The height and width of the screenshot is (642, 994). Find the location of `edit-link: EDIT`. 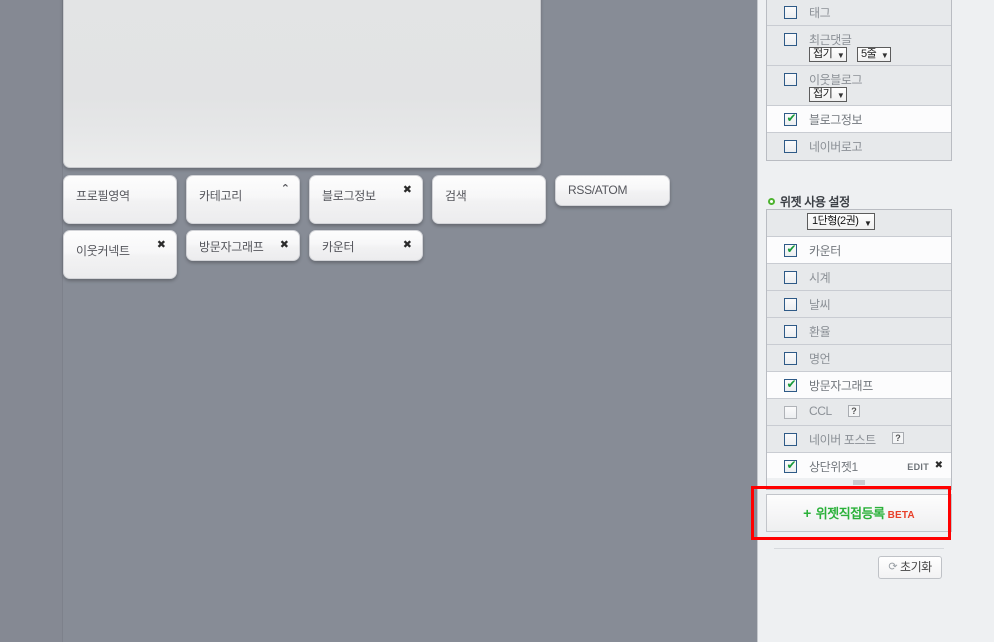

edit-link: EDIT is located at coordinates (918, 467).